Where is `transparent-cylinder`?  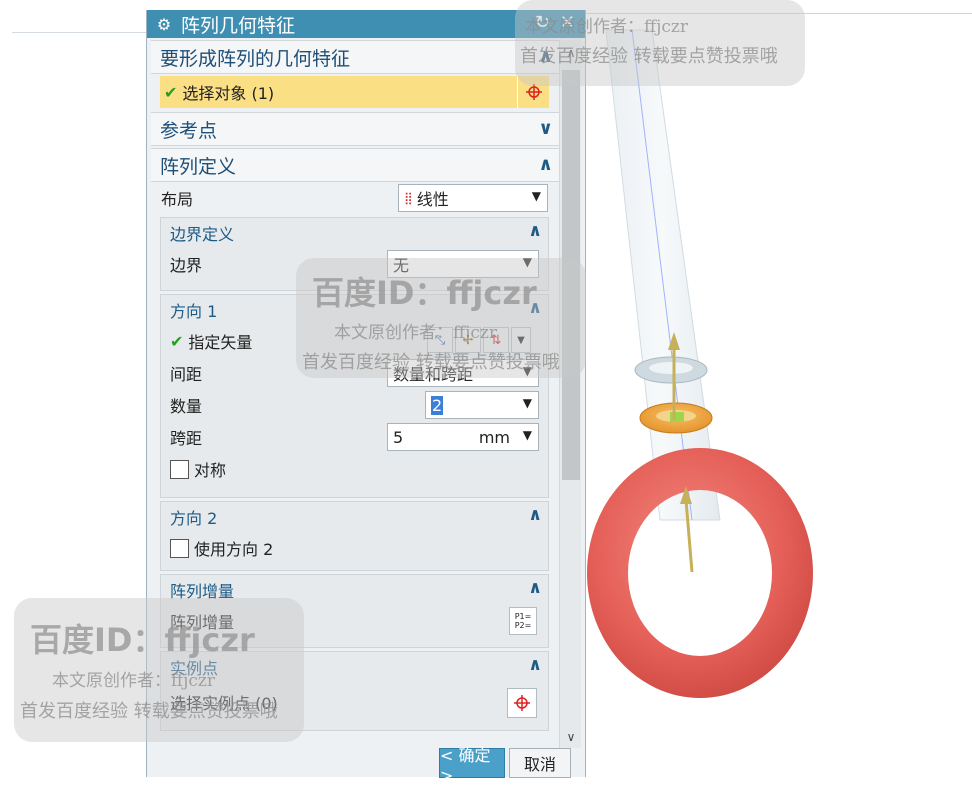
transparent-cylinder is located at coordinates (663, 275).